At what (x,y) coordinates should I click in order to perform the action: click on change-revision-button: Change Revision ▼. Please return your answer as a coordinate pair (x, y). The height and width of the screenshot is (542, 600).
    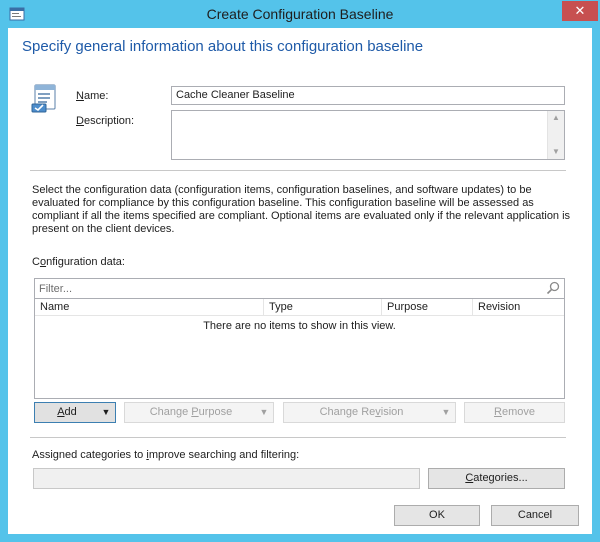
    Looking at the image, I should click on (369, 412).